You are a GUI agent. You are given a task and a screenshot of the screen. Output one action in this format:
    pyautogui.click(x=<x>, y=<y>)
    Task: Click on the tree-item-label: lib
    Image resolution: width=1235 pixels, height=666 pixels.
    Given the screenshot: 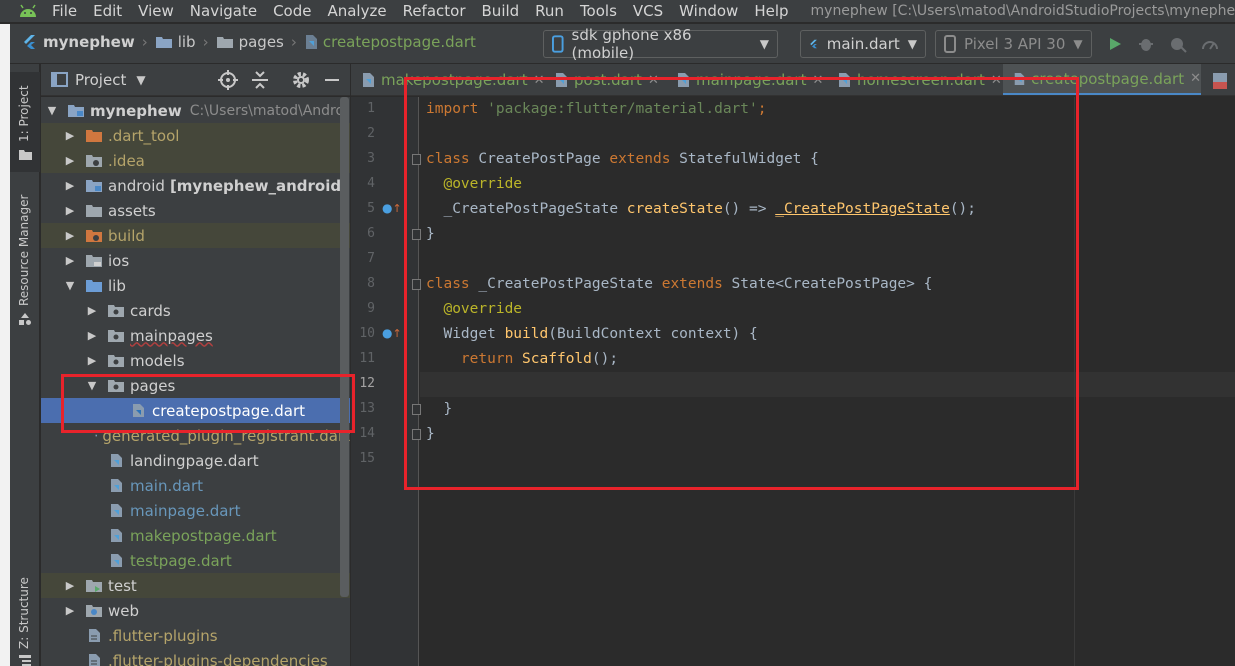 What is the action you would take?
    pyautogui.click(x=117, y=285)
    